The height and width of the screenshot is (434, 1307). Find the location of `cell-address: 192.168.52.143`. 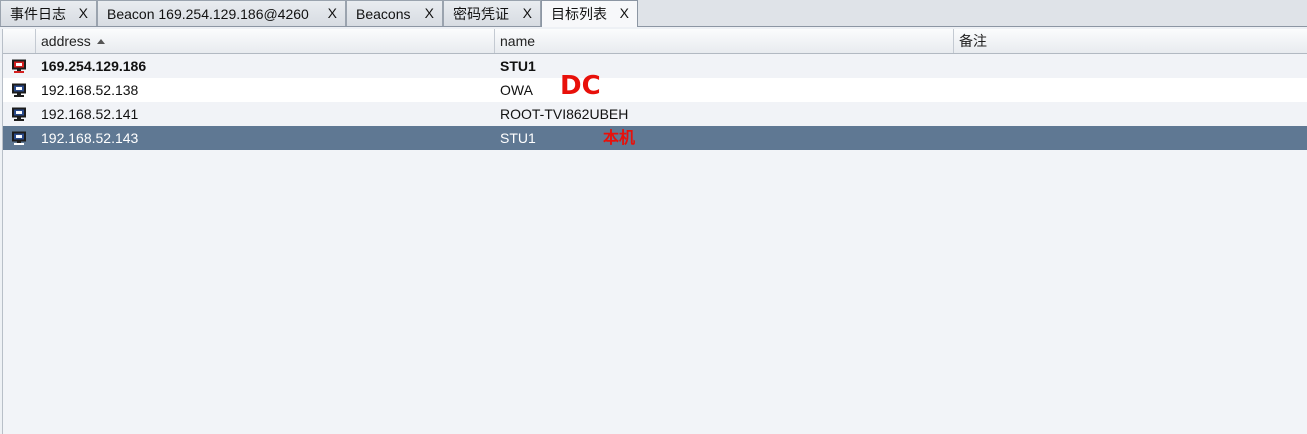

cell-address: 192.168.52.143 is located at coordinates (90, 138).